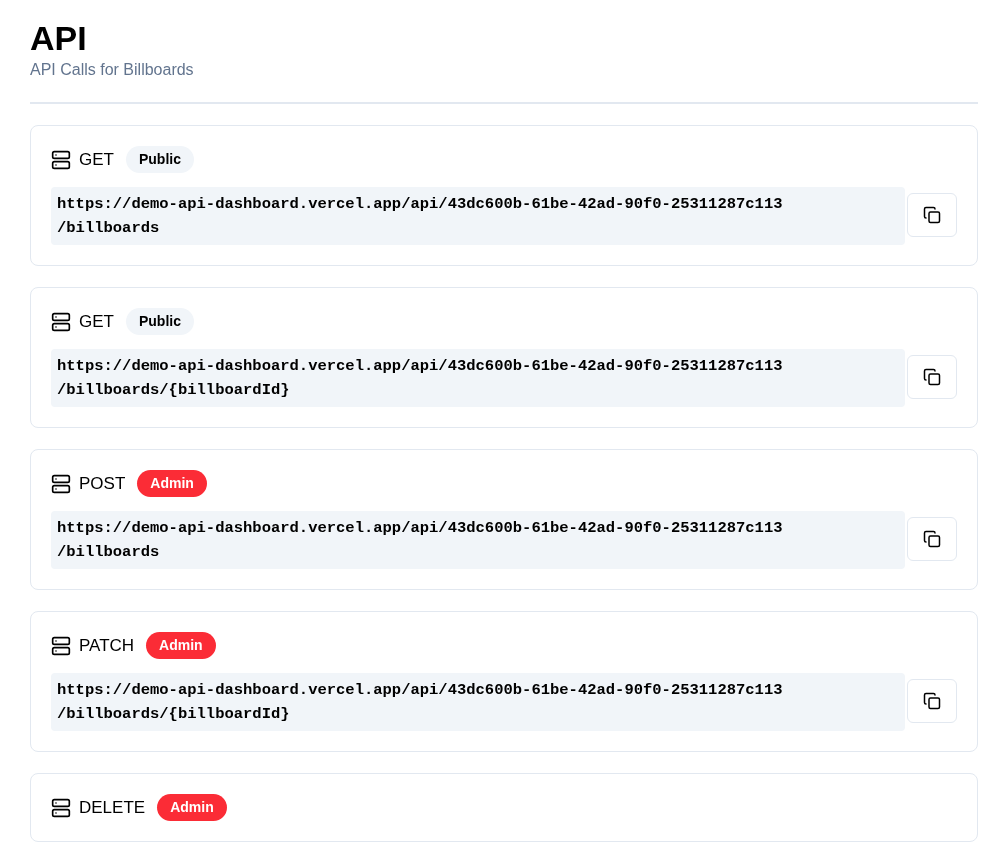  I want to click on method-label: PATCH, so click(107, 645).